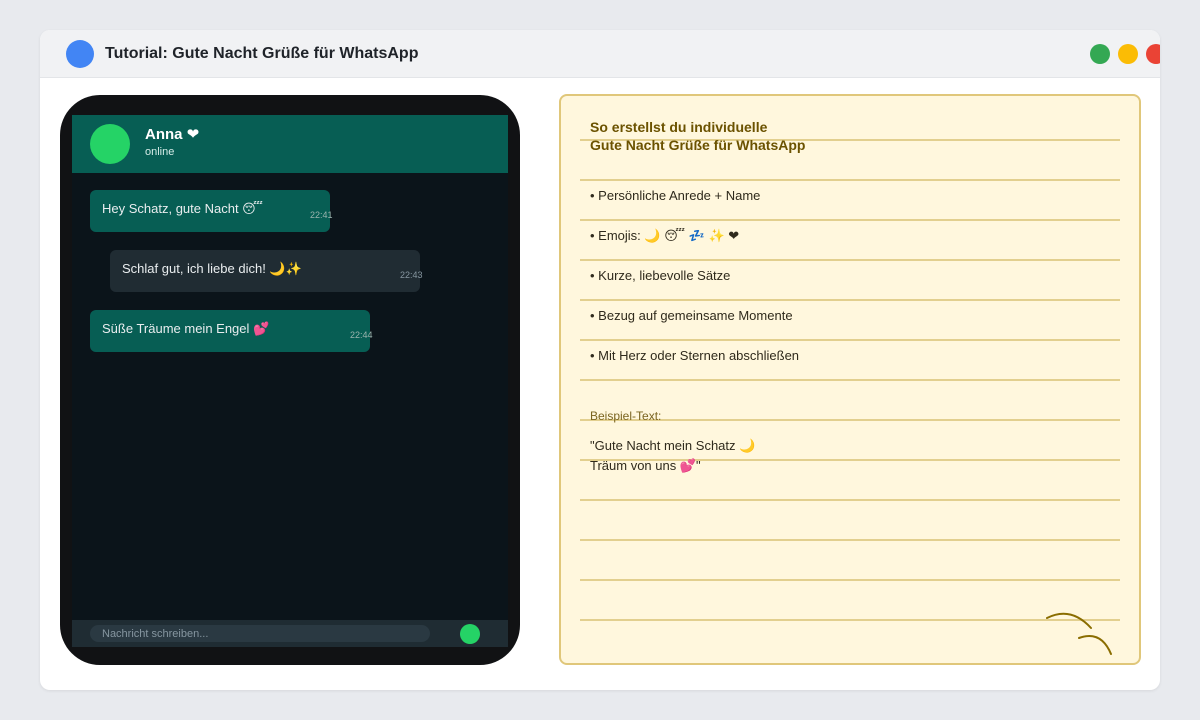  I want to click on message-bubble: Hey Schatz, gute Nacht 😴 22:41, so click(211, 211).